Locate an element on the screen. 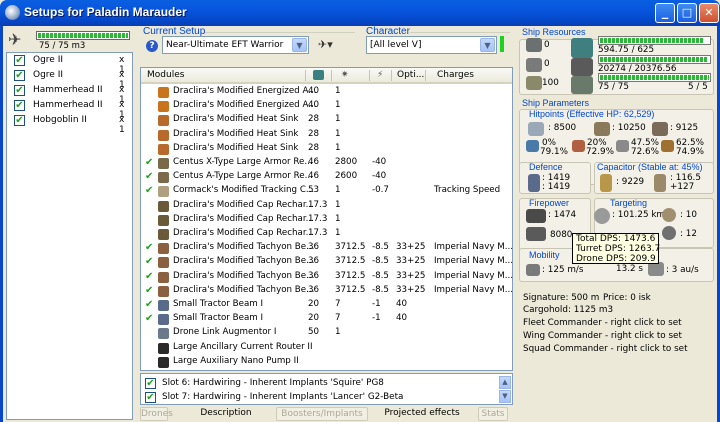  module-cpu: 40 is located at coordinates (314, 91).